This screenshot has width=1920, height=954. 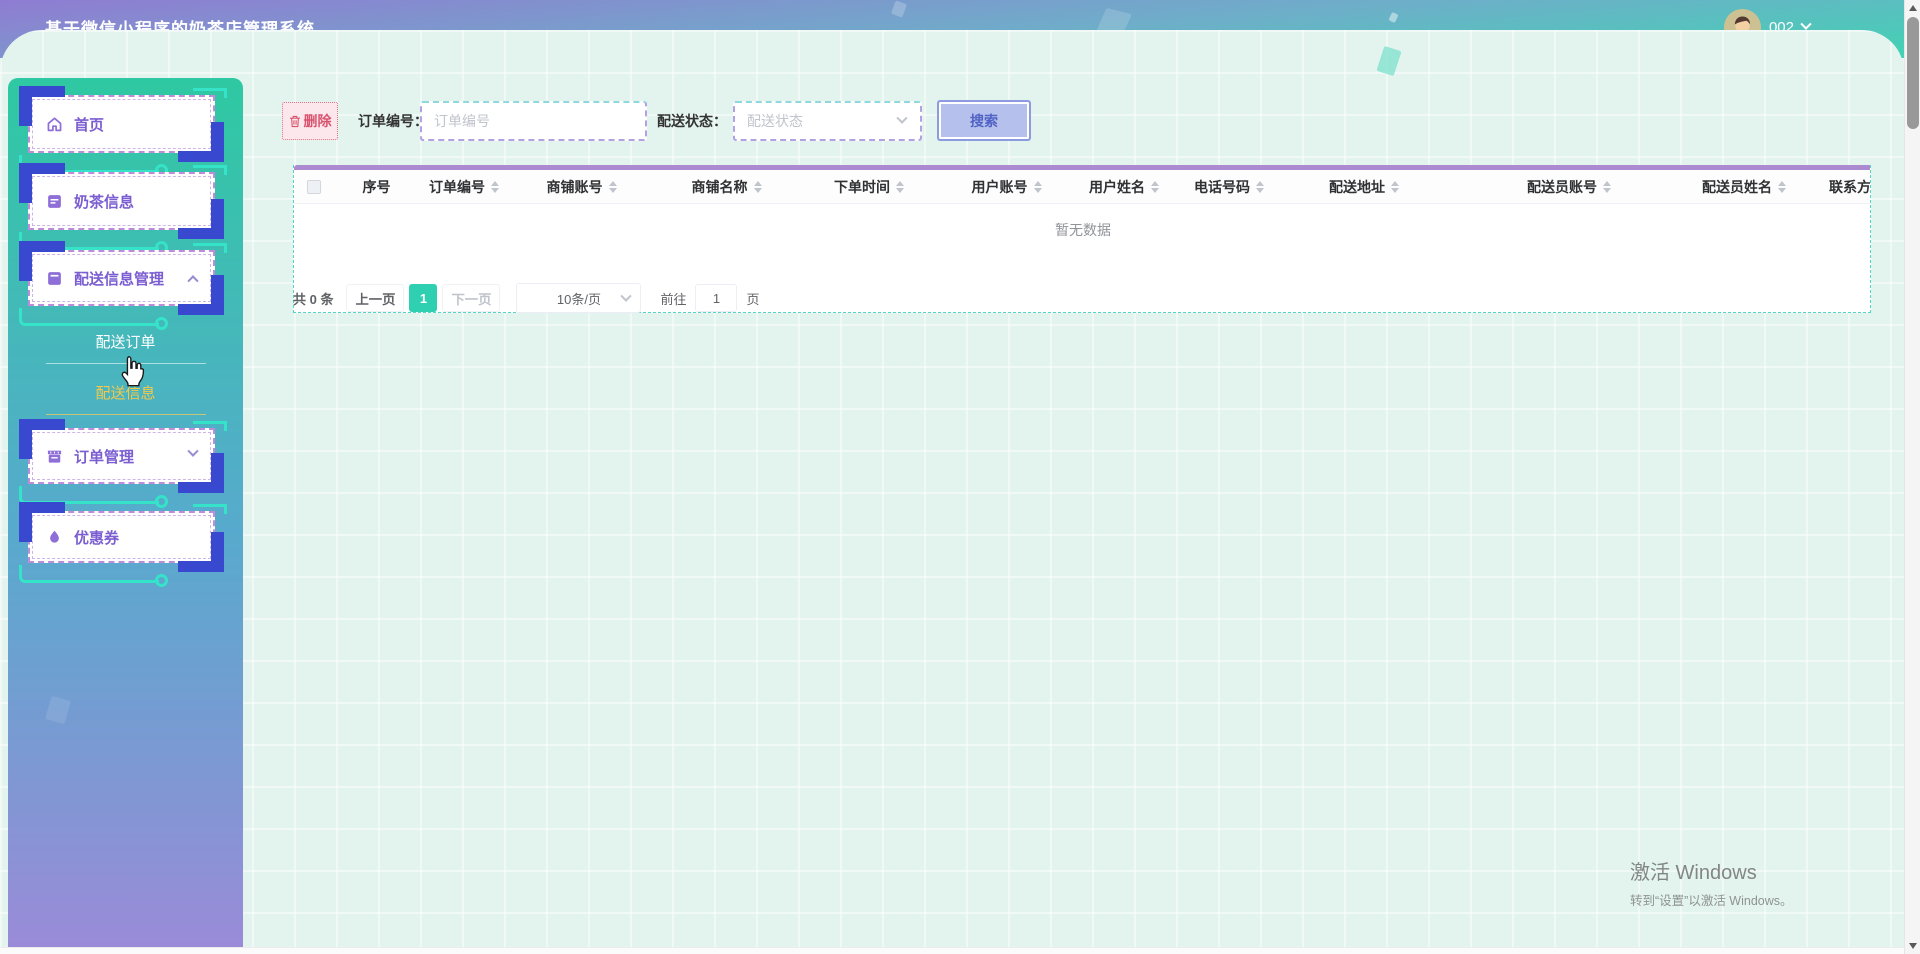 What do you see at coordinates (1913, 73) in the screenshot?
I see `scrollbar-thumb` at bounding box center [1913, 73].